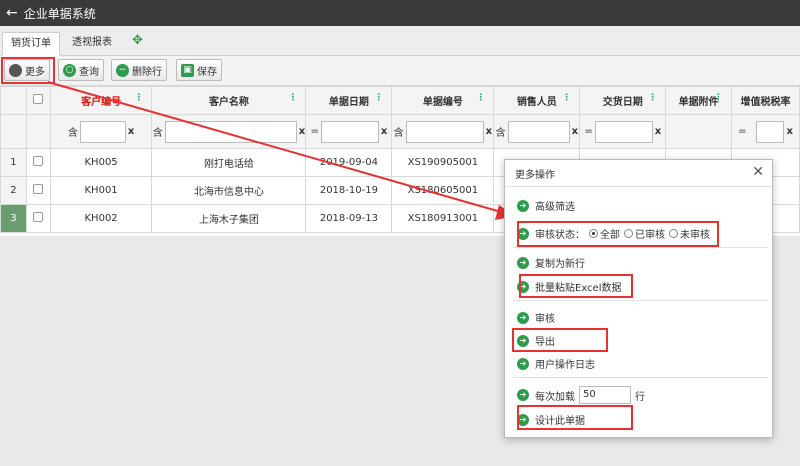  I want to click on close-icon: ✕, so click(758, 172).